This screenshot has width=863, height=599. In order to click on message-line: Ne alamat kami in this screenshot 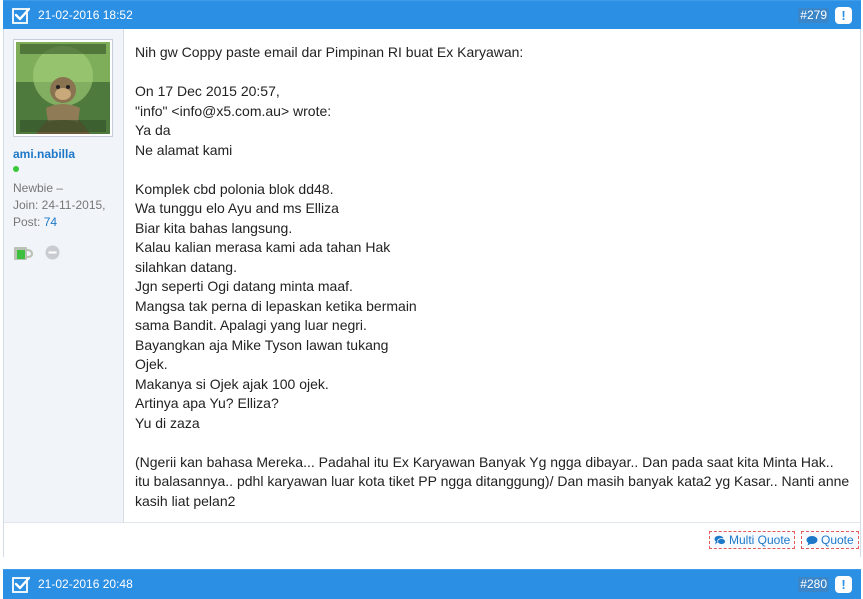, I will do `click(184, 149)`.